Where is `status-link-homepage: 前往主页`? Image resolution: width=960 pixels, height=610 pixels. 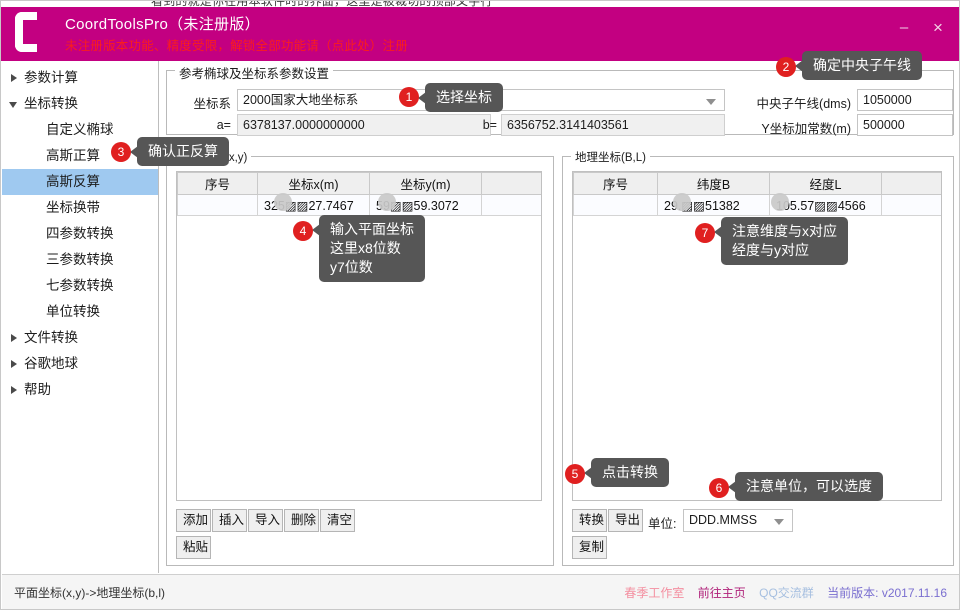
status-link-homepage: 前往主页 is located at coordinates (722, 593).